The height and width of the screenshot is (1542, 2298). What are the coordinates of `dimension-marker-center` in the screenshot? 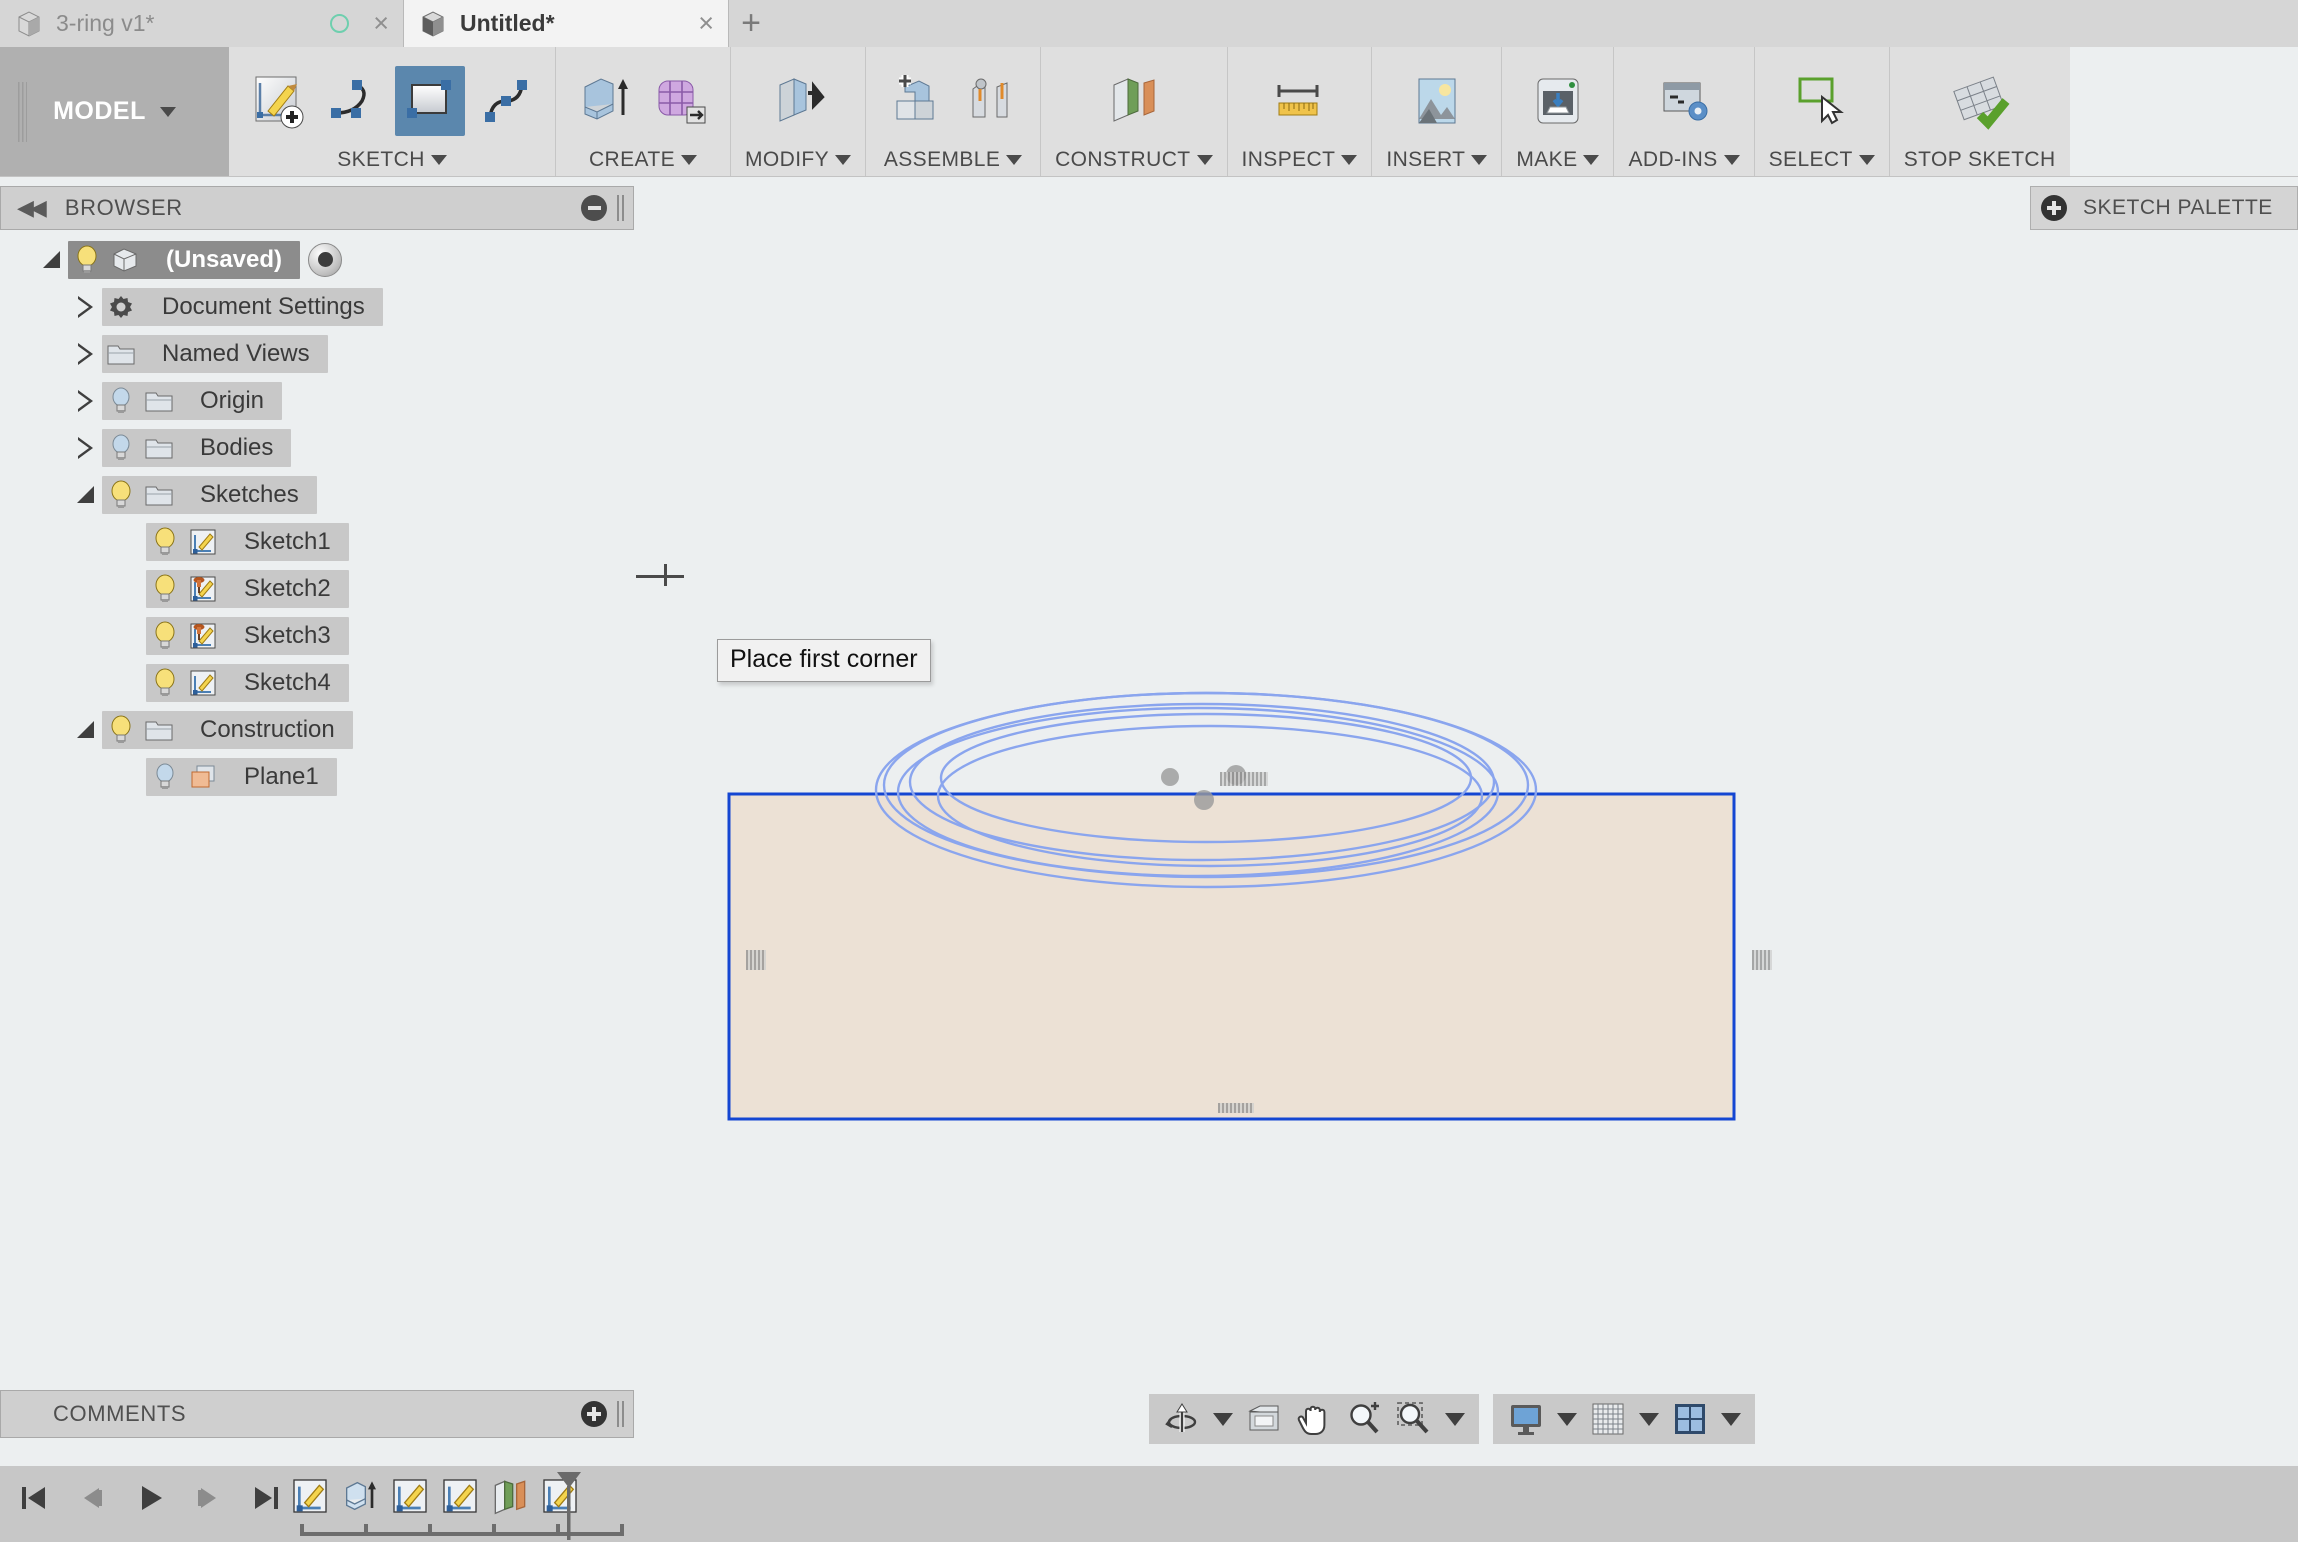 It's located at (1244, 779).